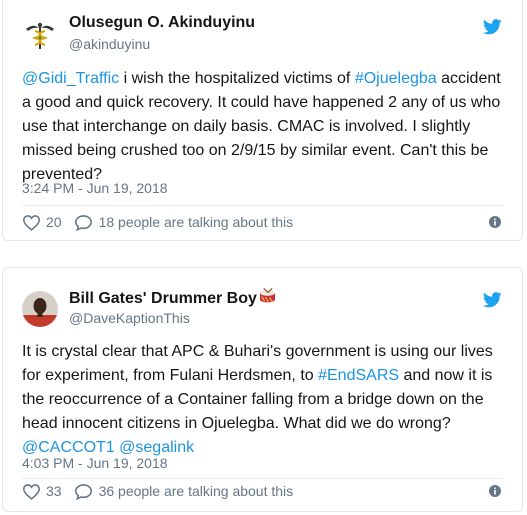 The width and height of the screenshot is (527, 515). Describe the element at coordinates (54, 491) in the screenshot. I see `like-count: 33` at that location.